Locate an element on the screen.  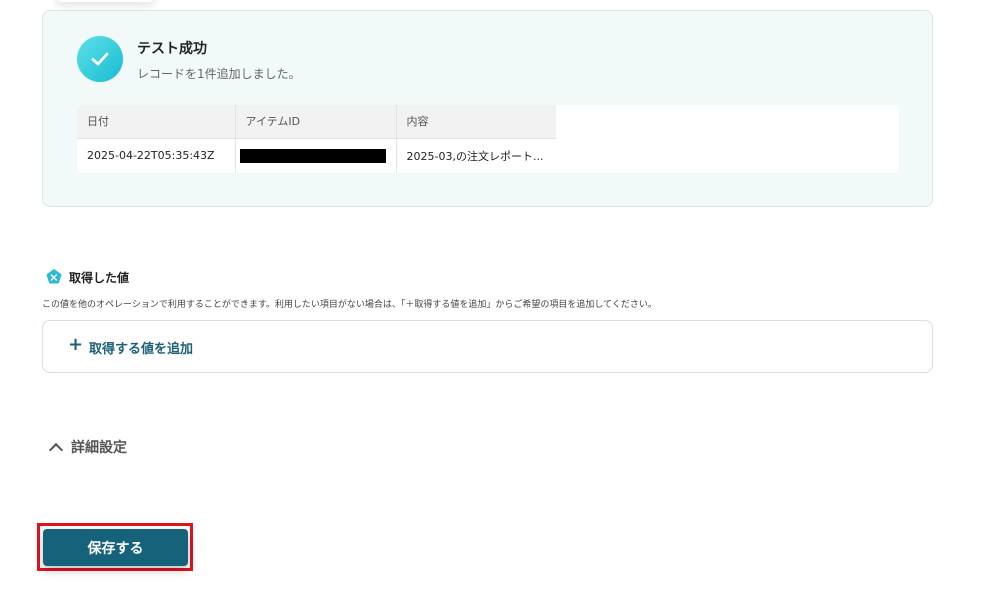
column-header-date: 日付 is located at coordinates (156, 121).